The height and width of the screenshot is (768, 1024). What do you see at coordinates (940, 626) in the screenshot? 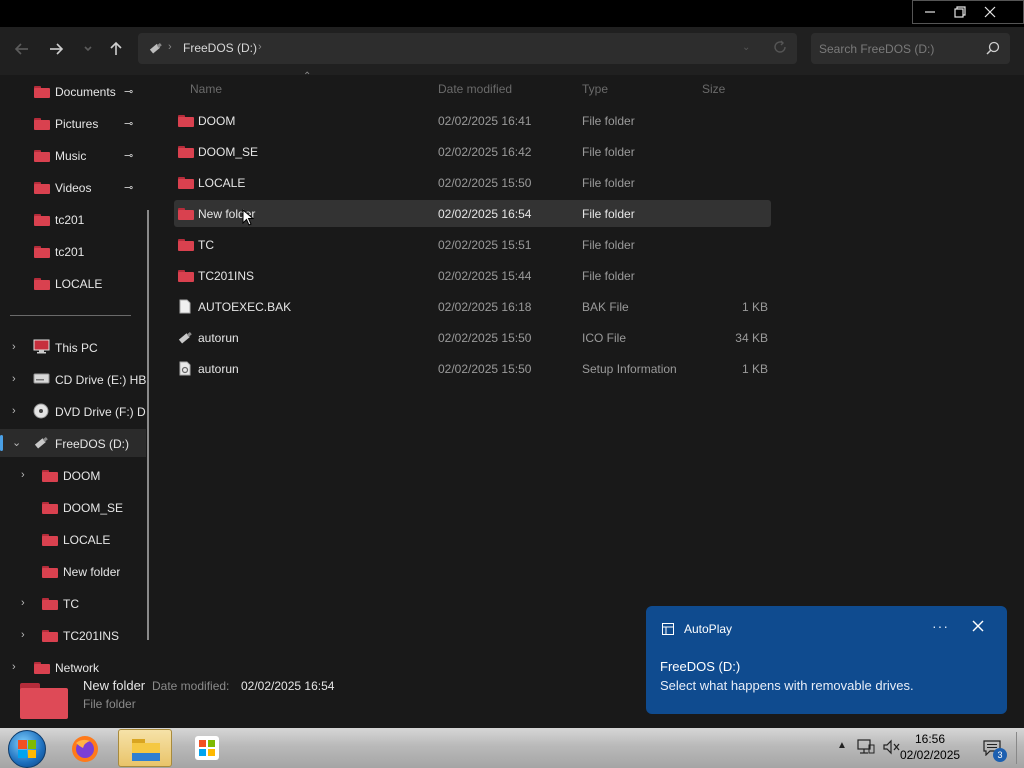
I see `more-options-icon: ···` at bounding box center [940, 626].